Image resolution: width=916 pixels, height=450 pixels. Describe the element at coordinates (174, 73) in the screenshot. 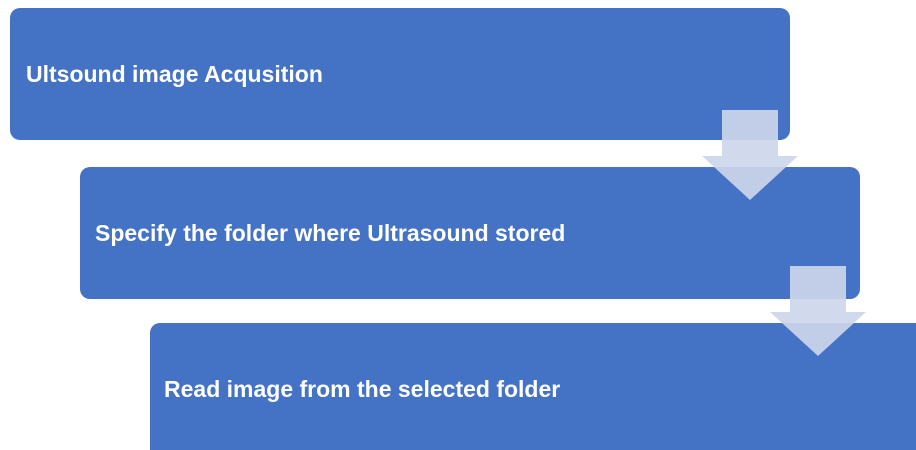

I see `step-label-acquisition: Ultsound image Acqusition` at that location.